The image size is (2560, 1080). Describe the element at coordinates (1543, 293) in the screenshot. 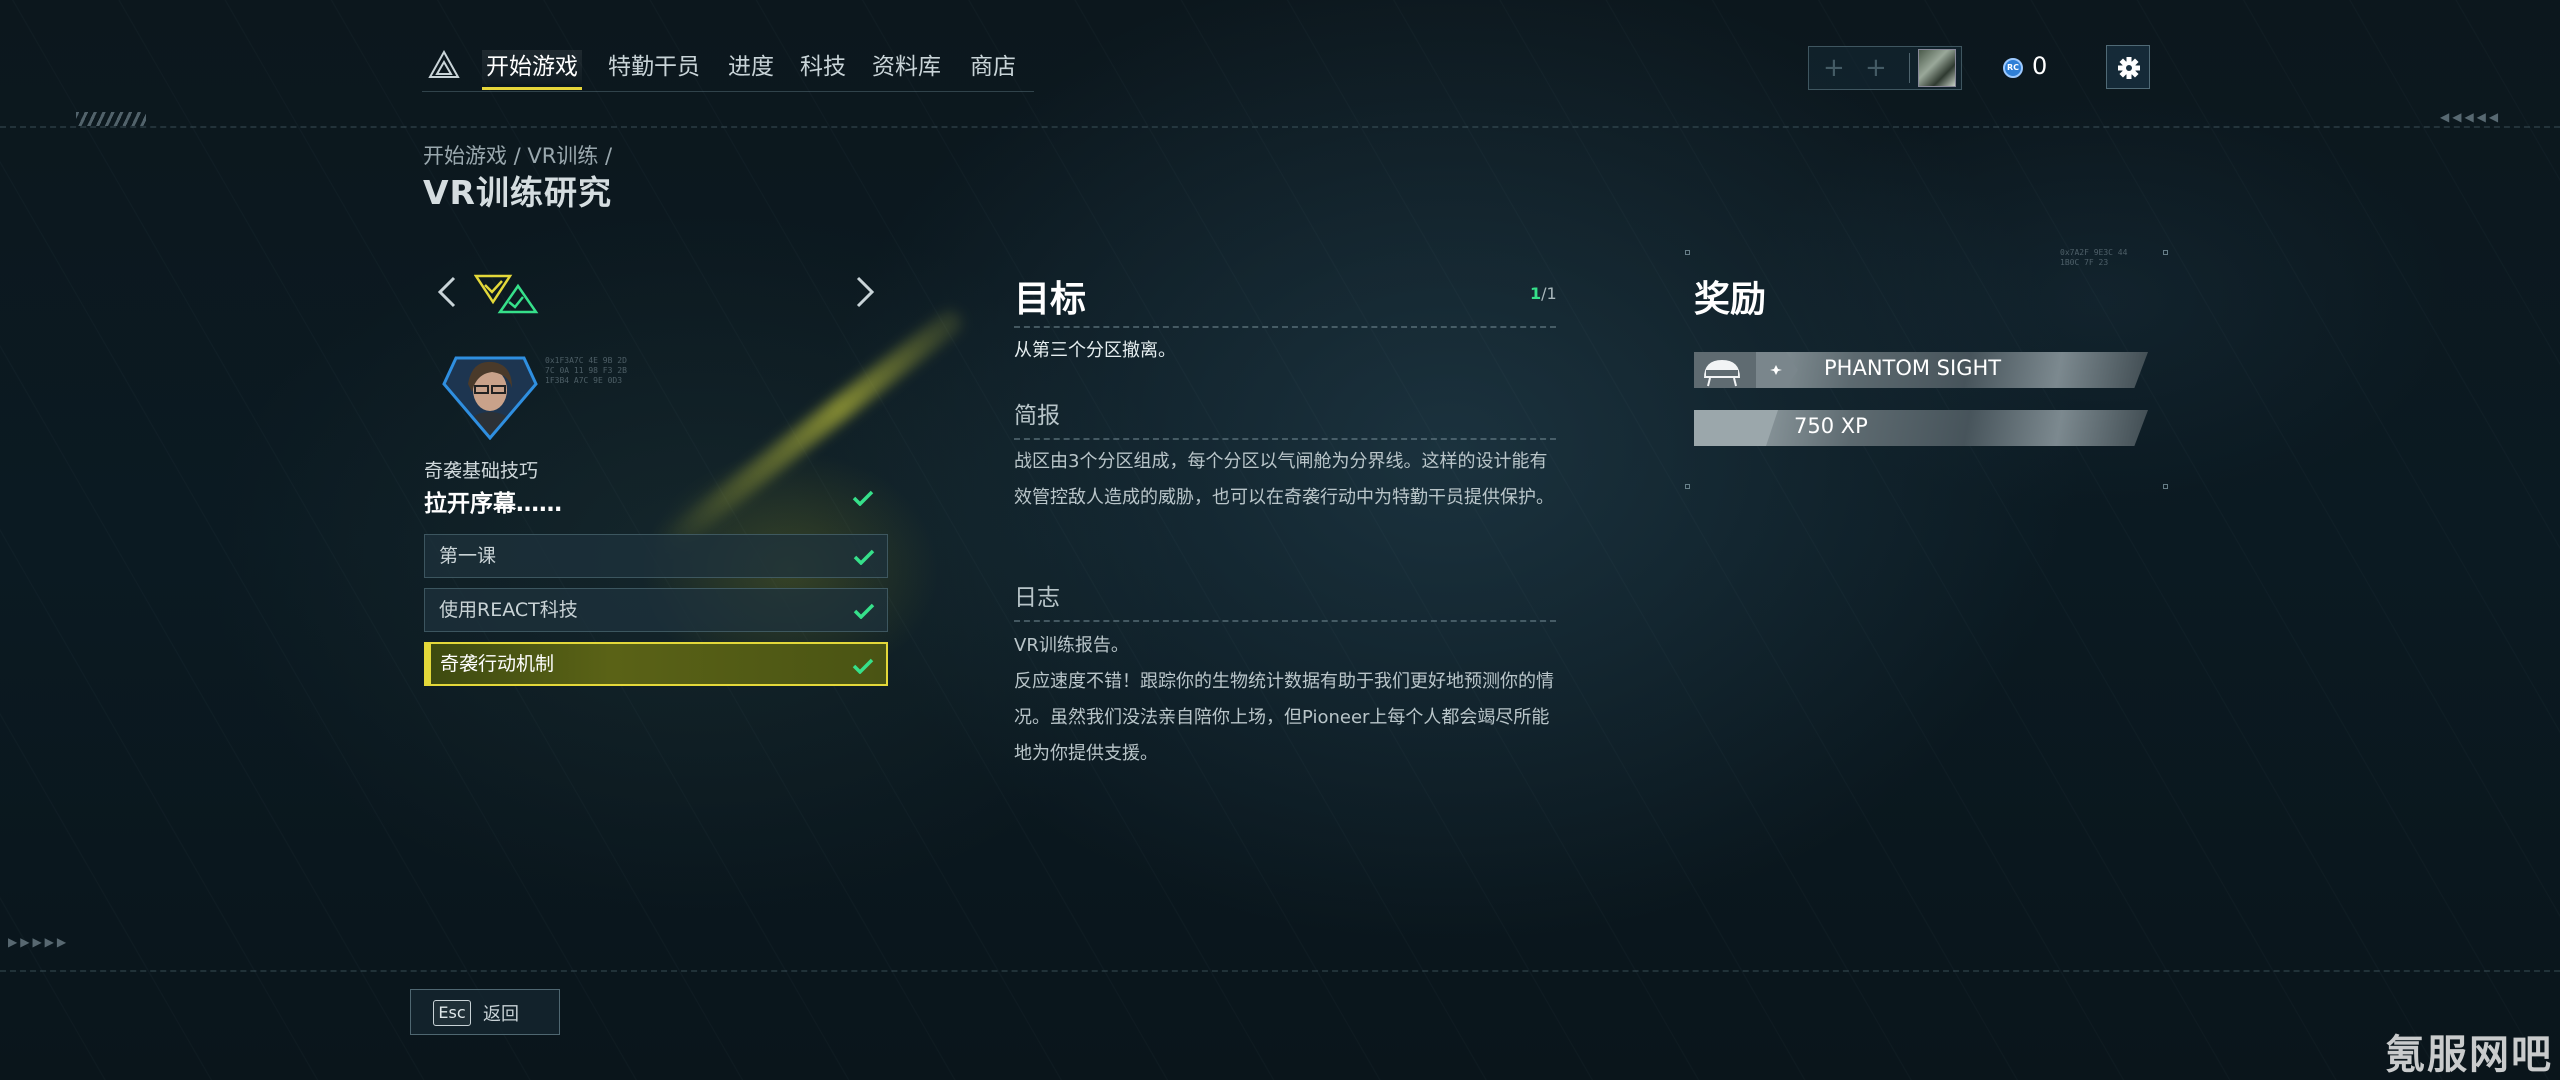

I see `objectives-count: 1/1` at that location.